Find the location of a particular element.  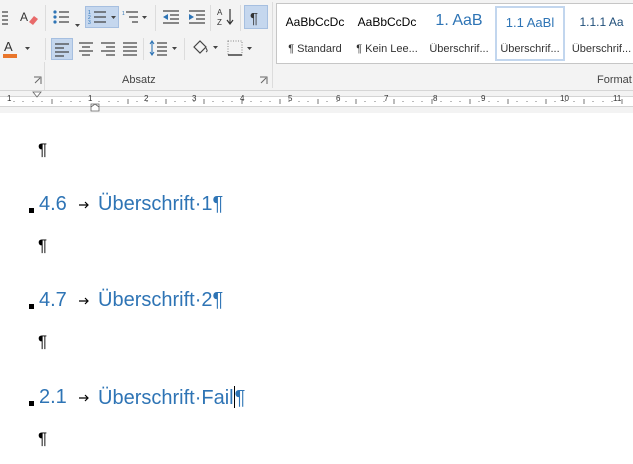

ruler-number: 6 is located at coordinates (338, 98).